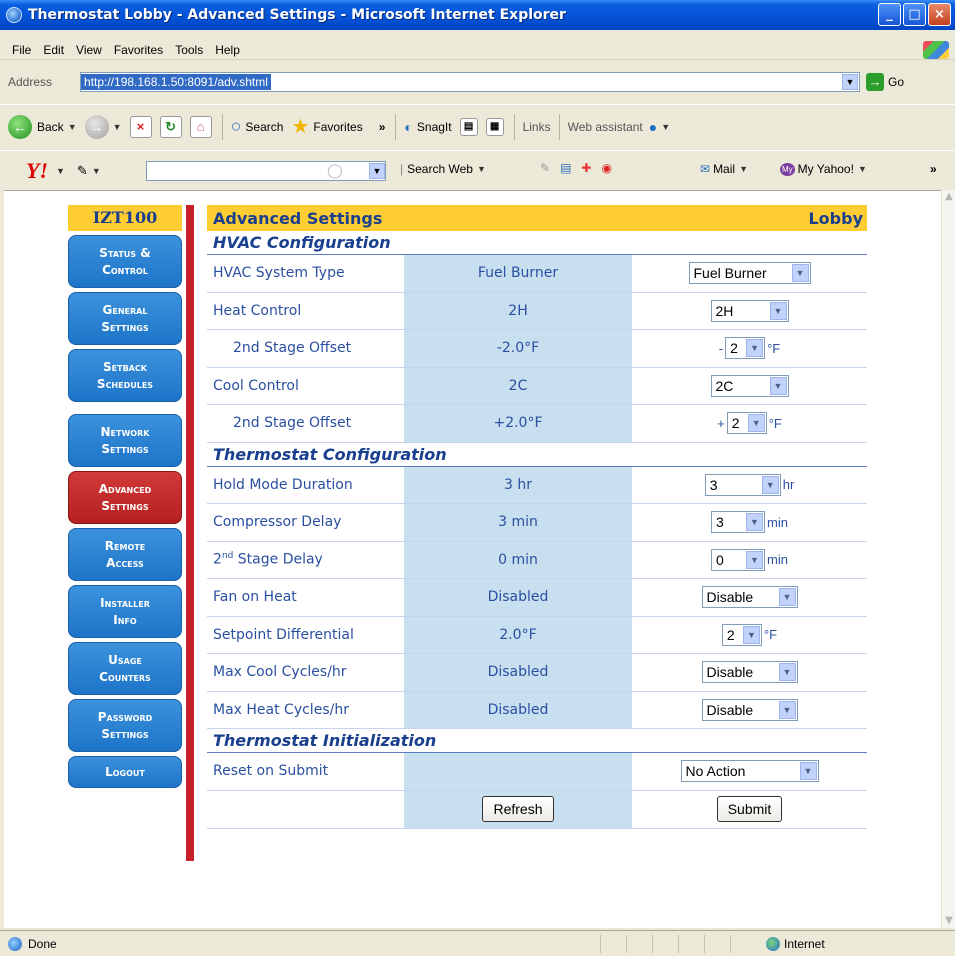 The width and height of the screenshot is (955, 956). What do you see at coordinates (283, 484) in the screenshot?
I see `setting-label: Hold Mode Duration` at bounding box center [283, 484].